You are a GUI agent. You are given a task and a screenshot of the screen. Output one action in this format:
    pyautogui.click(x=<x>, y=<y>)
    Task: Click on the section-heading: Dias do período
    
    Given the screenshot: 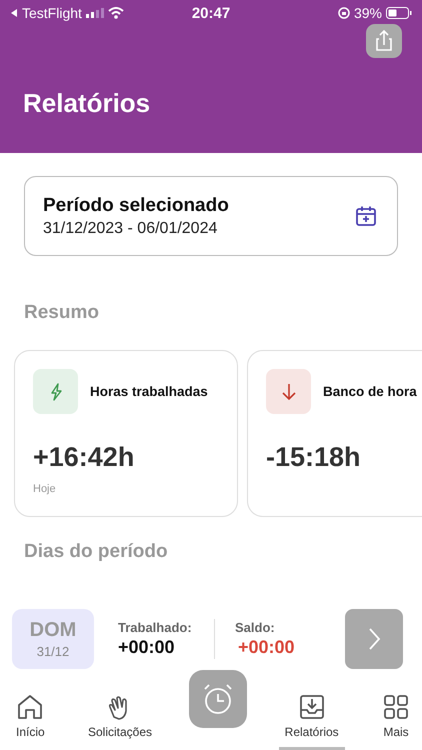 What is the action you would take?
    pyautogui.click(x=96, y=552)
    